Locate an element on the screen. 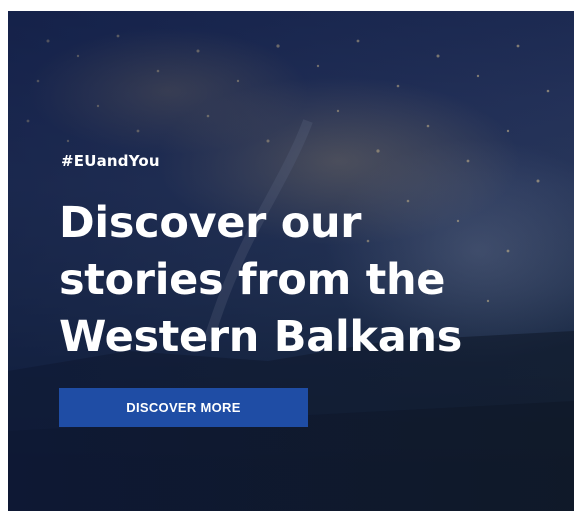 The height and width of the screenshot is (513, 579). headline-line-2: stories from the is located at coordinates (252, 280).